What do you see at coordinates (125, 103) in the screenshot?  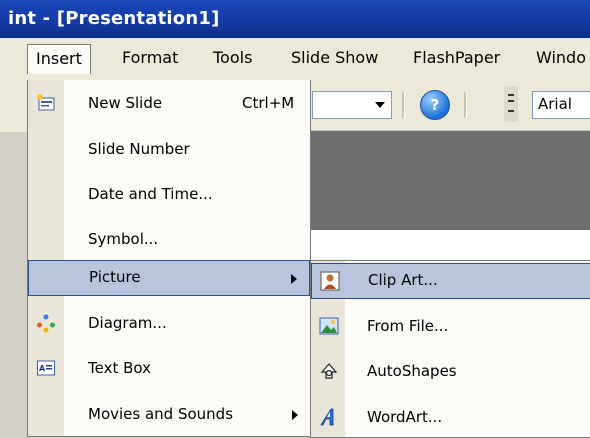 I see `menu-item-label: New Slide` at bounding box center [125, 103].